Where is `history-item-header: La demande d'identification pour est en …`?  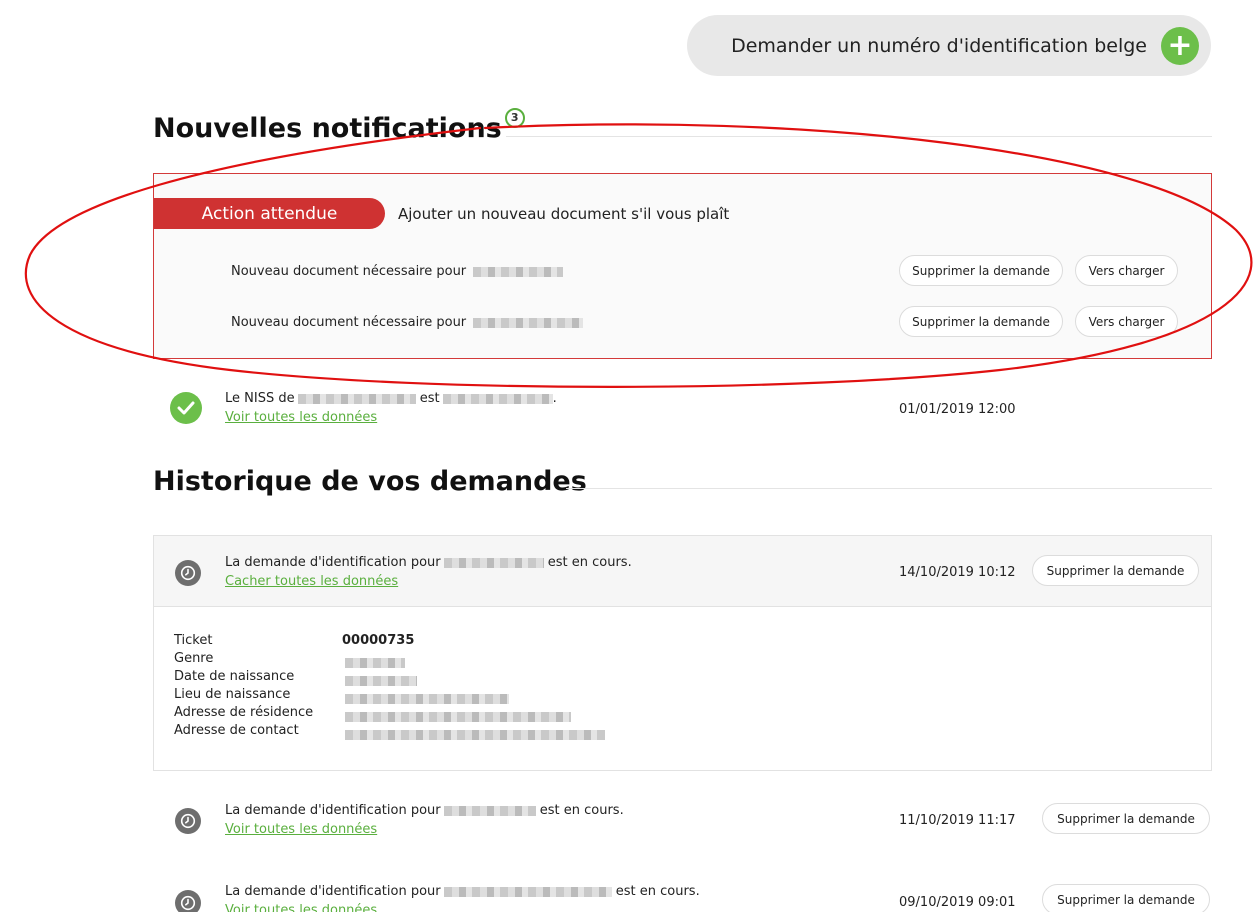 history-item-header: La demande d'identification pour est en … is located at coordinates (682, 571).